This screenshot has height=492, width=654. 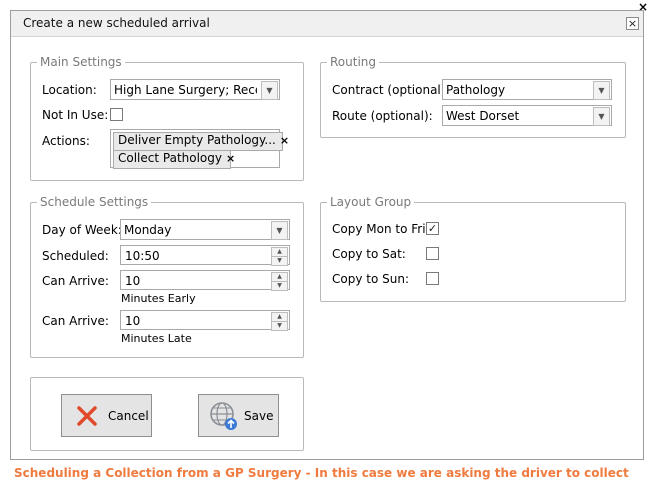 I want to click on cancel-button: Cancel, so click(x=106, y=415).